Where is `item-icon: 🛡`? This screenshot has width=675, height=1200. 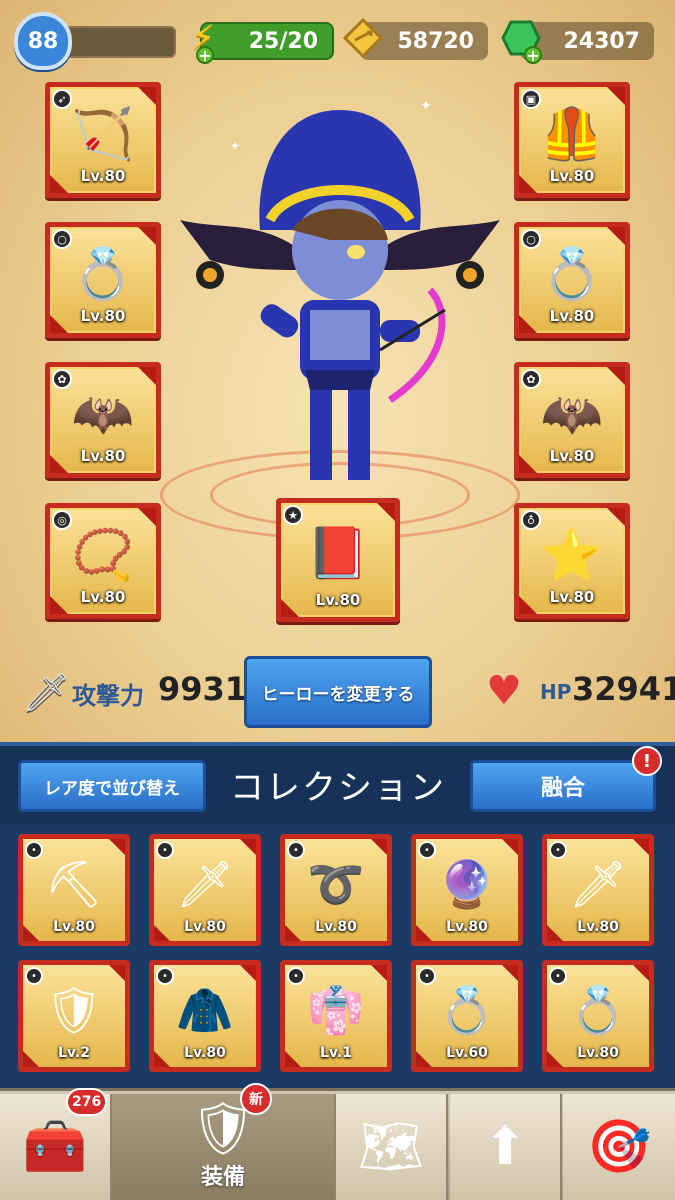 item-icon: 🛡 is located at coordinates (74, 1009).